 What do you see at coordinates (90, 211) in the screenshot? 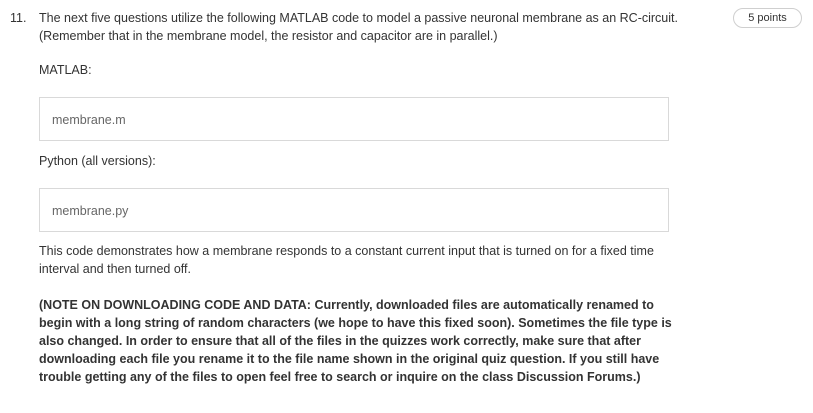
I see `python-file-link: membrane.py` at bounding box center [90, 211].